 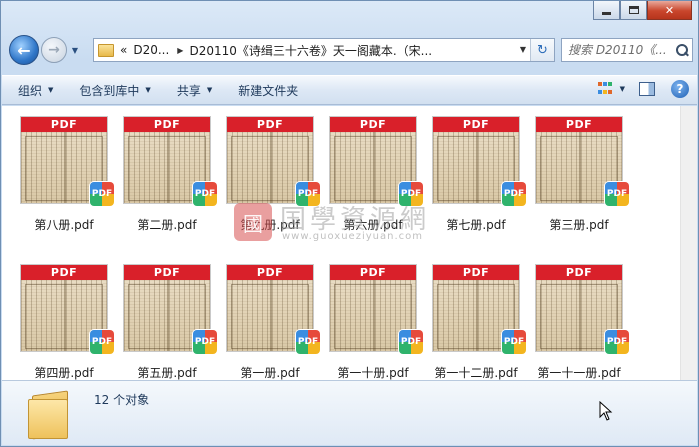 I want to click on file-name: 第四册.pdf, so click(x=64, y=373).